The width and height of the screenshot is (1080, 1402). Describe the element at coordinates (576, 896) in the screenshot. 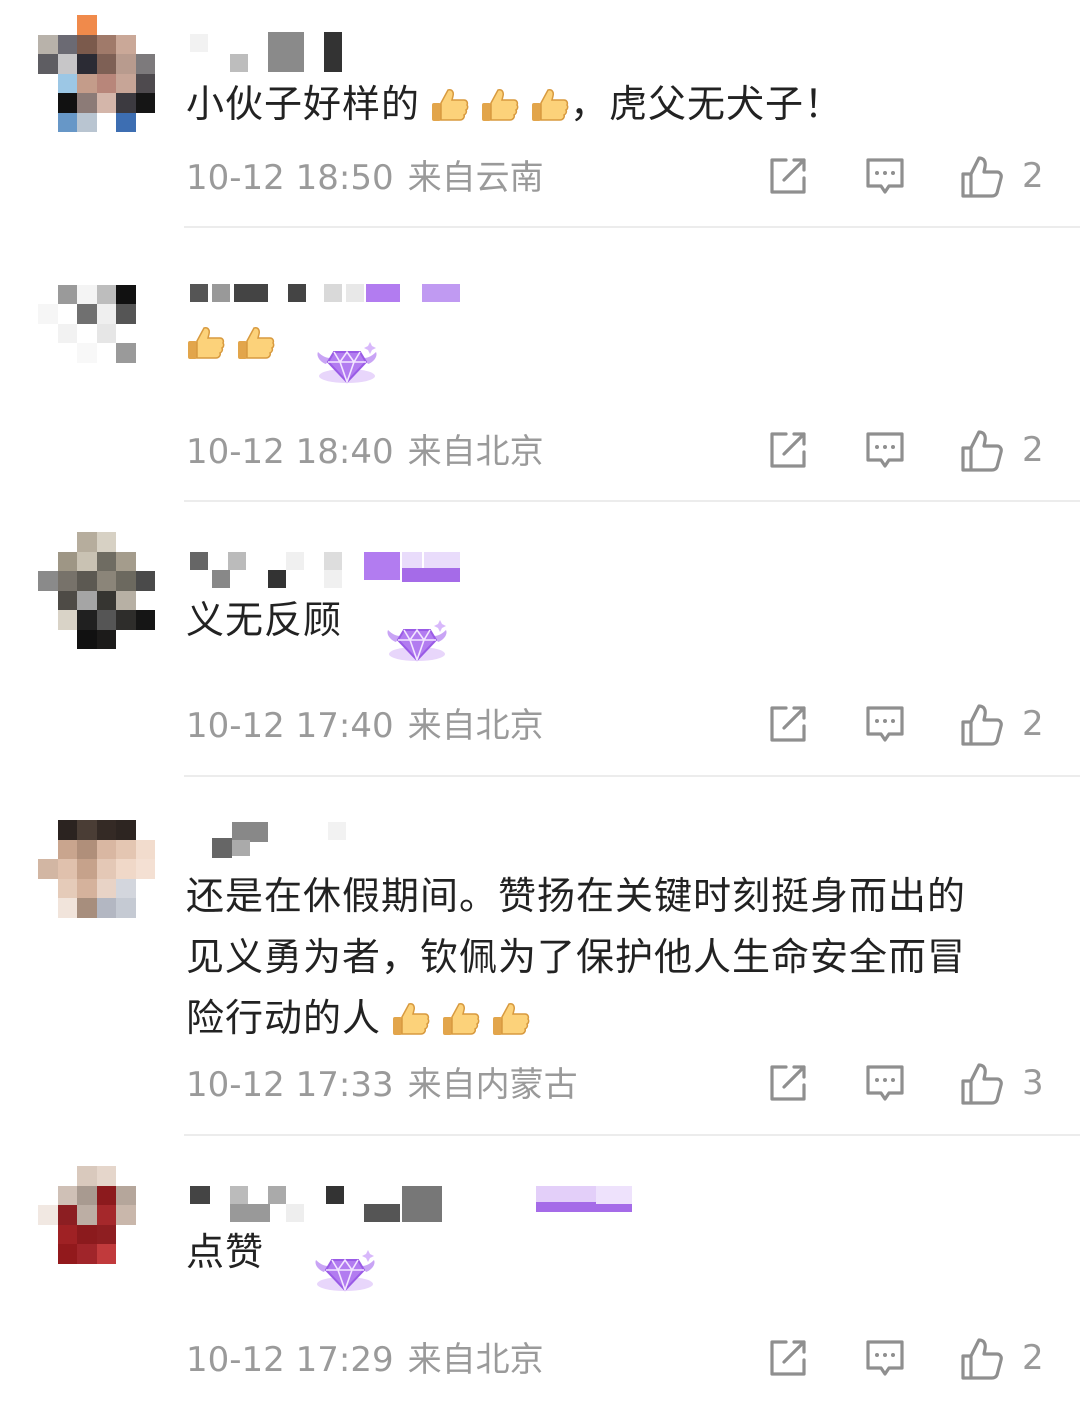

I see `comment-text-line: 还是在休假期间。赞扬在关键时刻挺身而出的` at that location.